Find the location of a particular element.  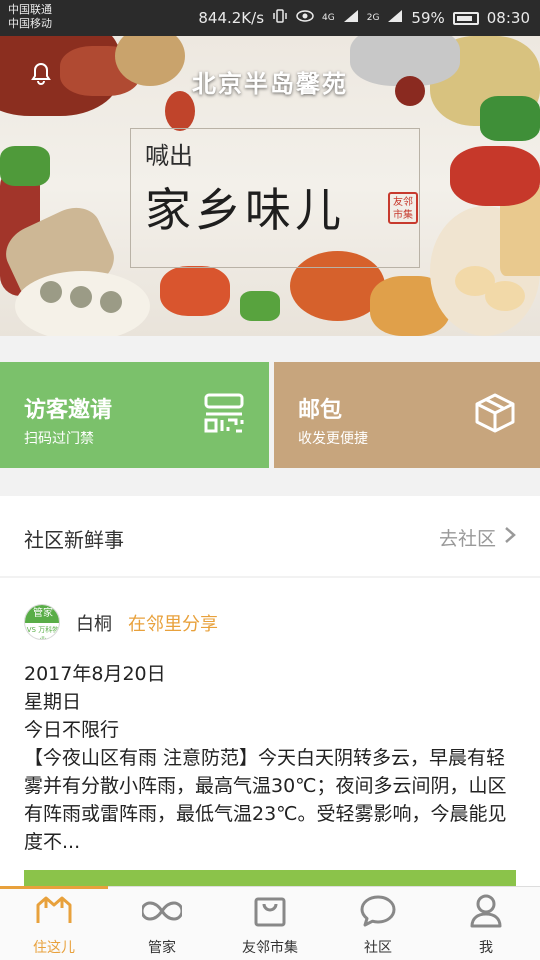

shrimp-decor is located at coordinates (195, 291).